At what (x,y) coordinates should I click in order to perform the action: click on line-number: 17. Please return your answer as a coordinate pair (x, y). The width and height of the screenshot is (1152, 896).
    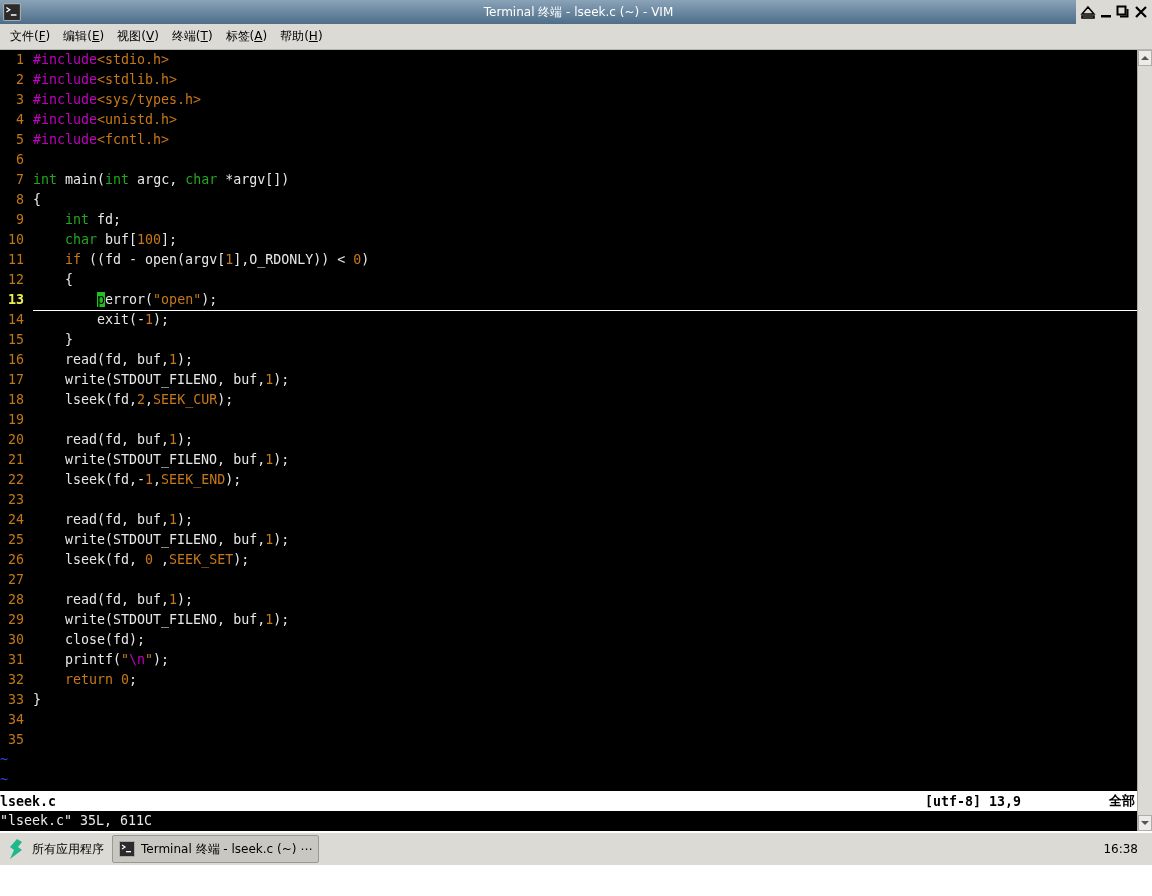
    Looking at the image, I should click on (15, 380).